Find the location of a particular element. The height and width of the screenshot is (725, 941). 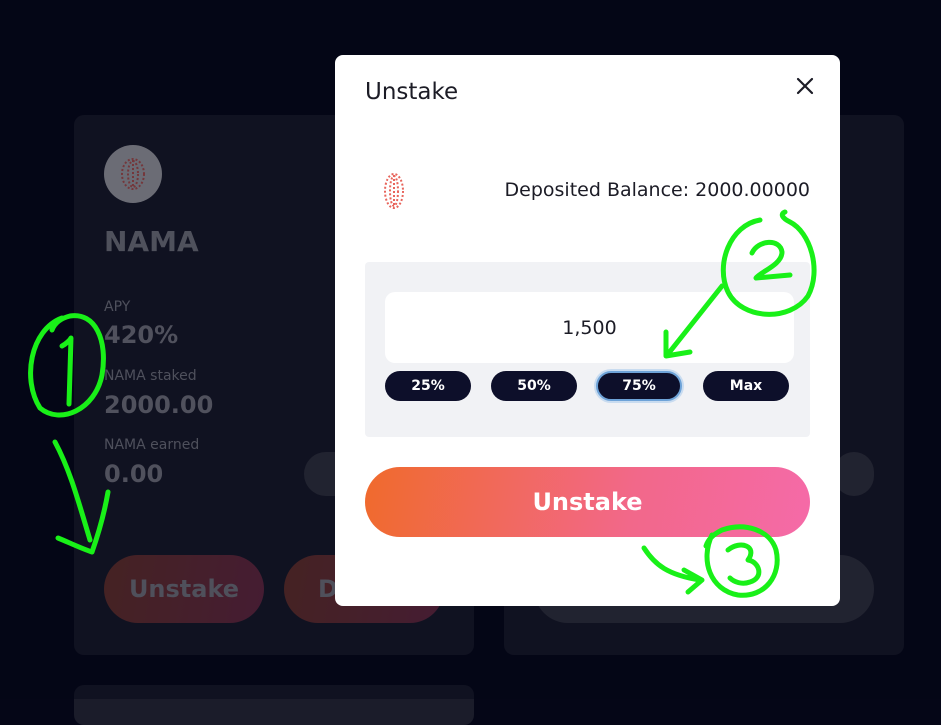

percent-50-button: 50% is located at coordinates (534, 386).